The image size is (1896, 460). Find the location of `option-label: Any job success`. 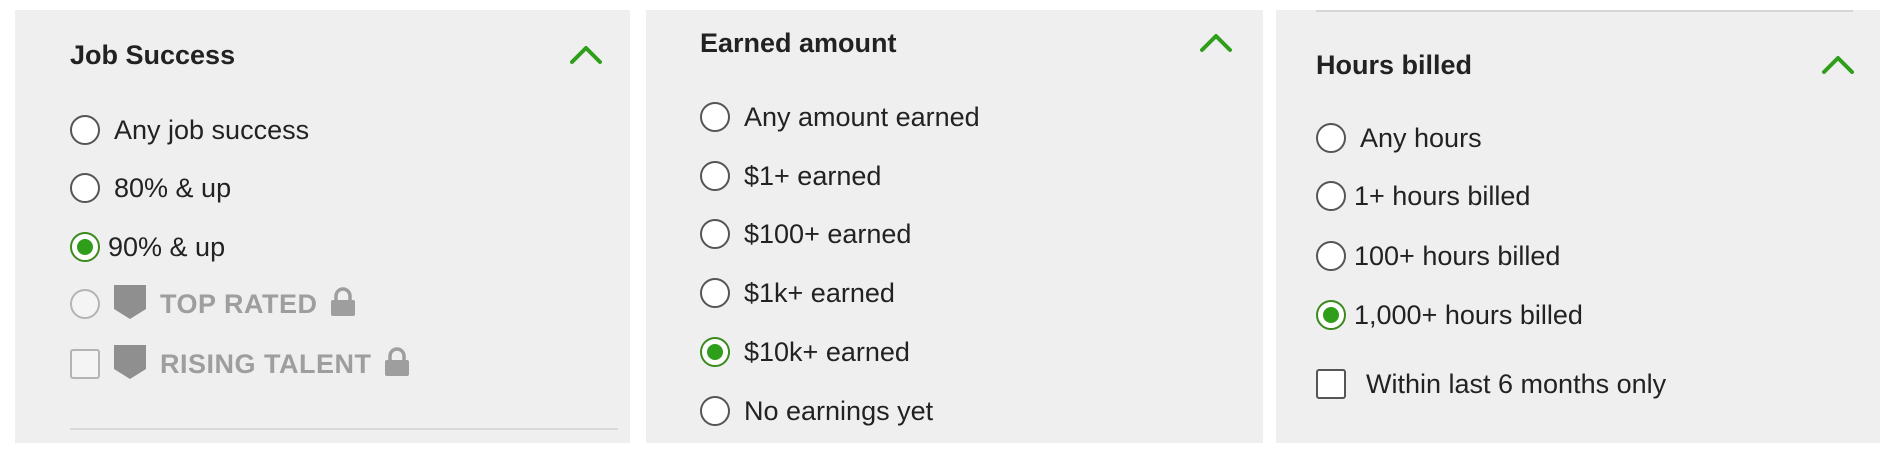

option-label: Any job success is located at coordinates (212, 129).